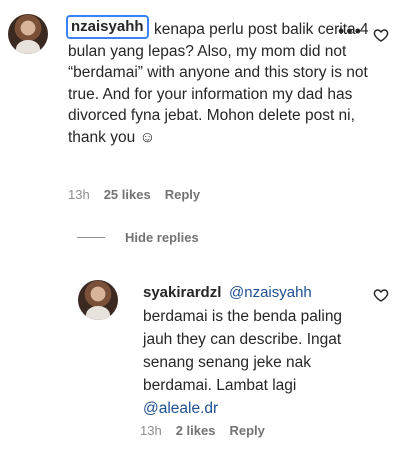 This screenshot has width=407, height=449. Describe the element at coordinates (180, 408) in the screenshot. I see `inline-mention-link: @aleale.dr` at that location.